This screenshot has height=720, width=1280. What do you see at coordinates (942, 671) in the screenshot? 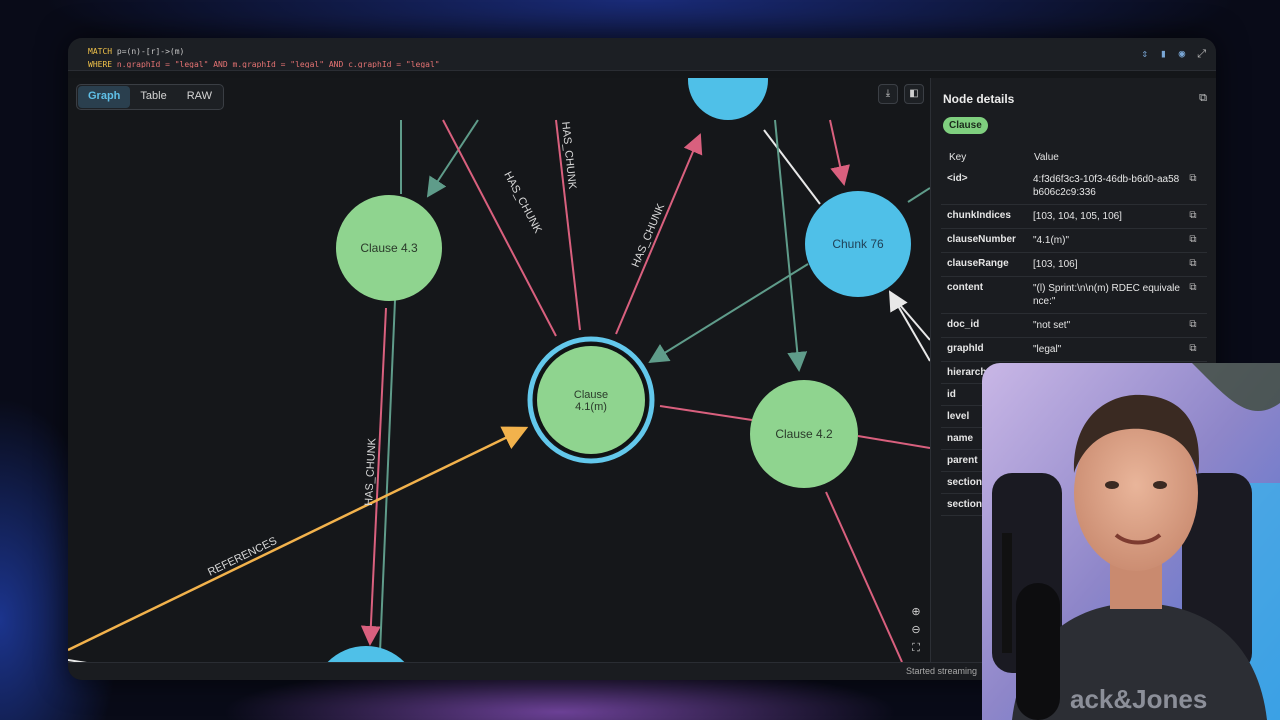
I see `status-text: Started streaming` at bounding box center [942, 671].